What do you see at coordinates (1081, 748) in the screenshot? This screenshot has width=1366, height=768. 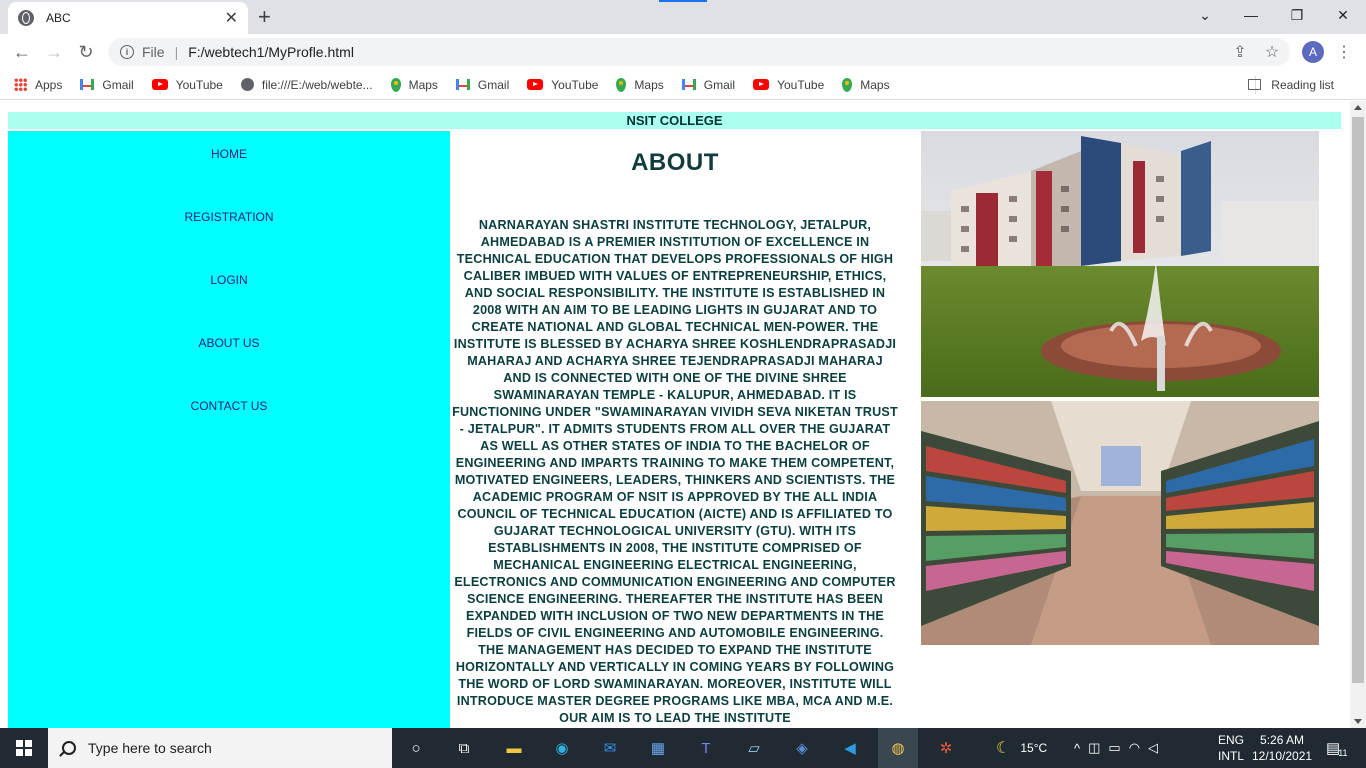 I see `chevron-up-icon: ^` at bounding box center [1081, 748].